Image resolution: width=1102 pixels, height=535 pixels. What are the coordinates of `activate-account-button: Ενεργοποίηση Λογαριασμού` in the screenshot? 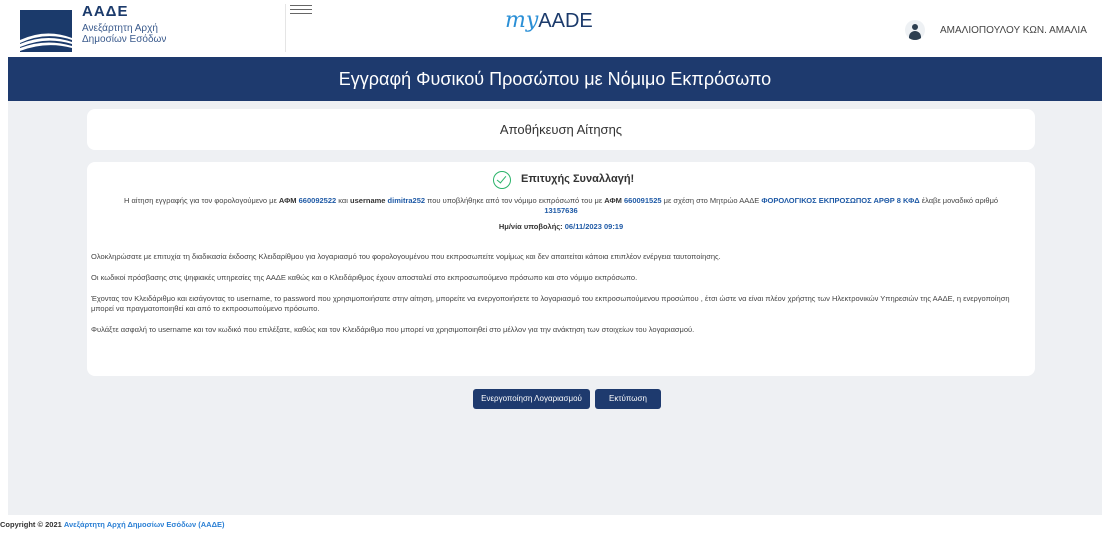 It's located at (531, 399).